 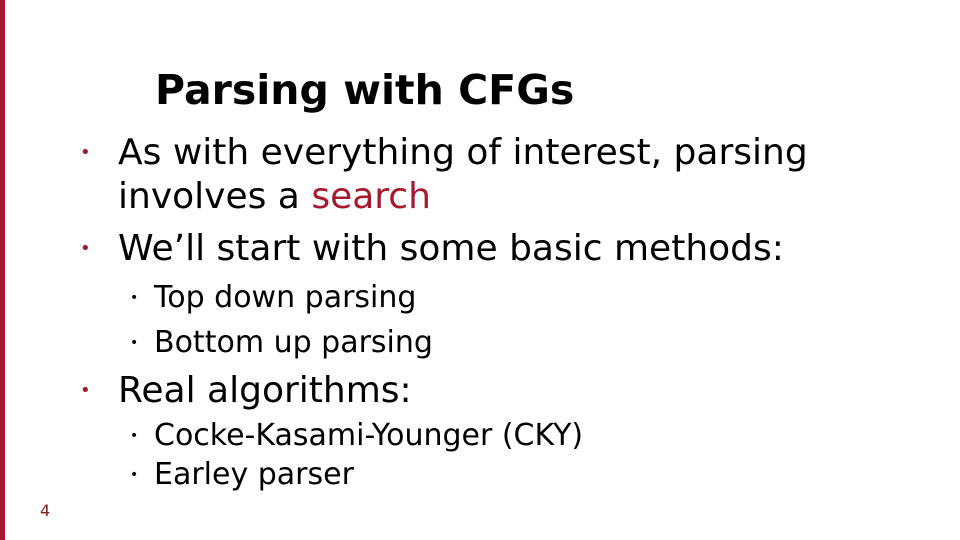 I want to click on bullet-2-sub-1: Top down parsing, so click(x=285, y=297).